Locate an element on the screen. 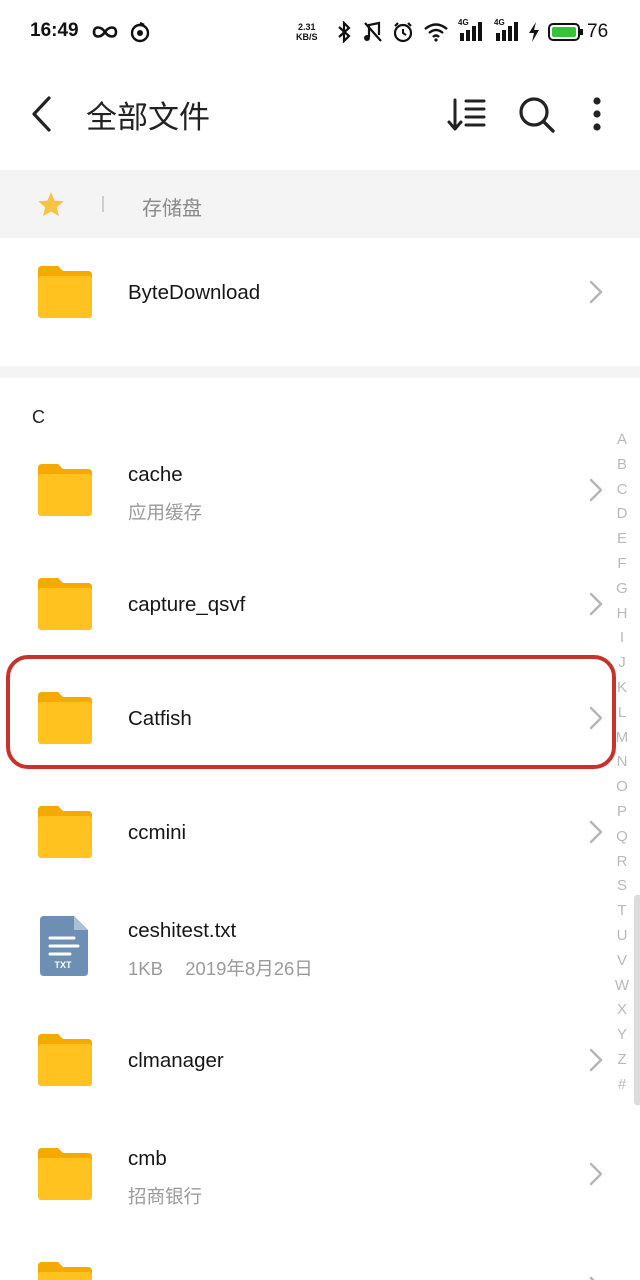 The width and height of the screenshot is (640, 1280). index-letter-b: B is located at coordinates (622, 465).